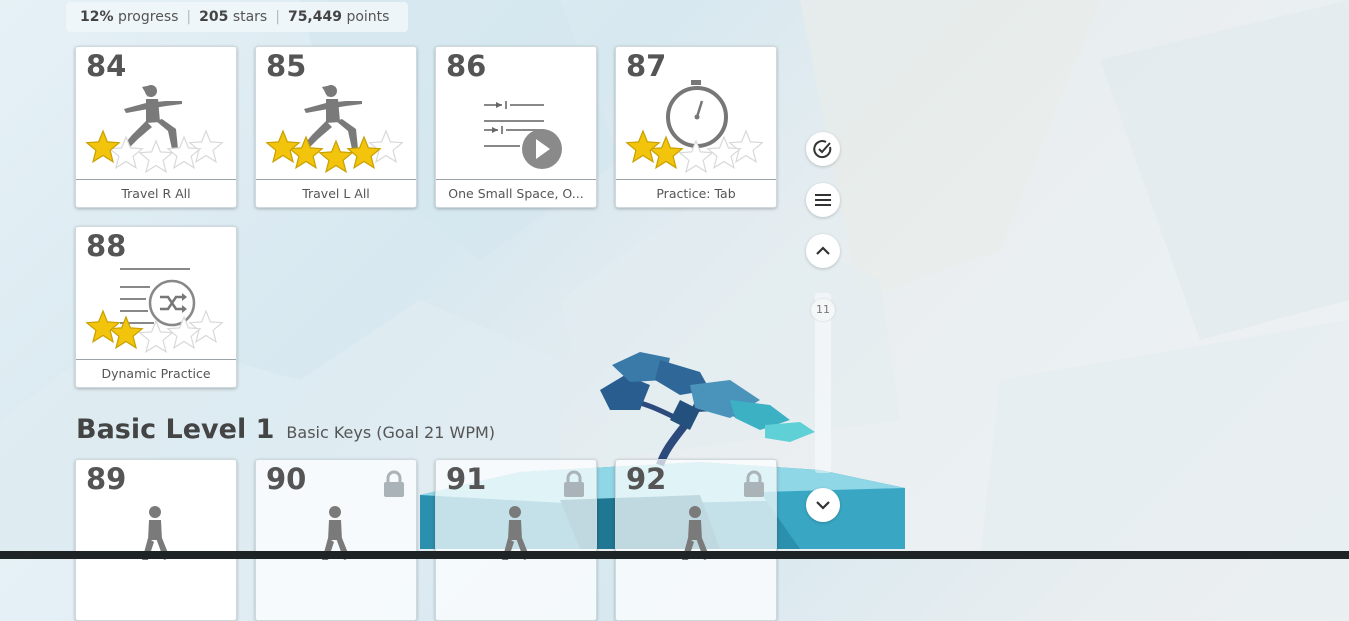 This screenshot has height=621, width=1349. I want to click on chevron-up-icon, so click(823, 250).